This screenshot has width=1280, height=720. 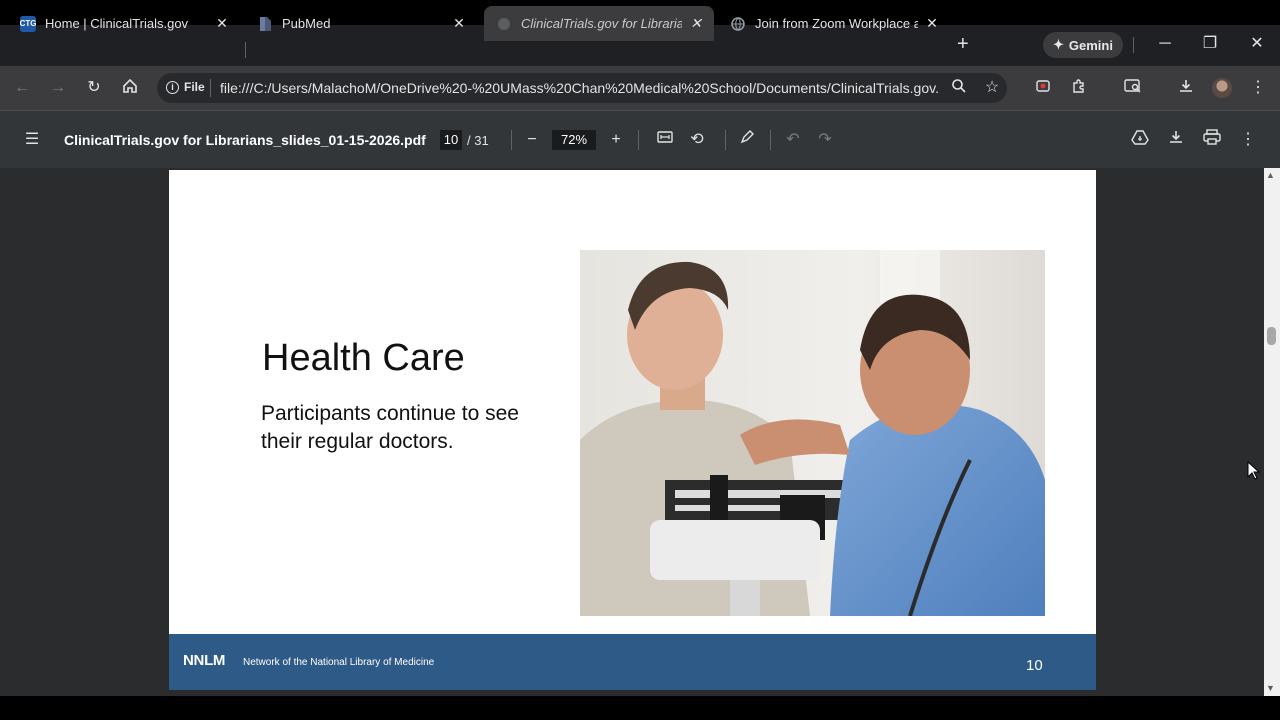 What do you see at coordinates (194, 87) in the screenshot?
I see `scheme-label: File` at bounding box center [194, 87].